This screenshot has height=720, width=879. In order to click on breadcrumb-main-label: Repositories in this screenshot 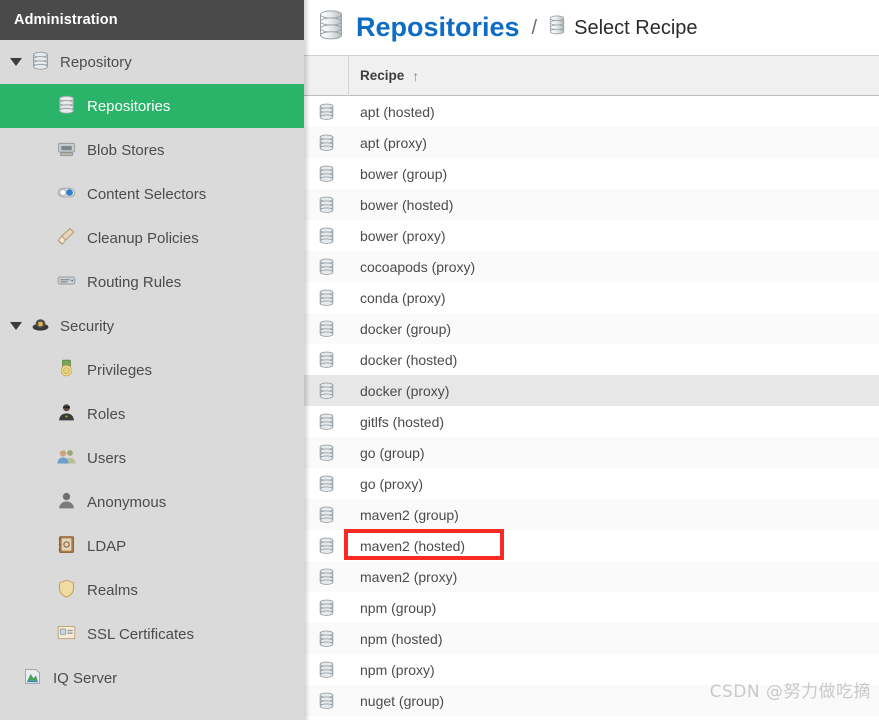, I will do `click(438, 27)`.